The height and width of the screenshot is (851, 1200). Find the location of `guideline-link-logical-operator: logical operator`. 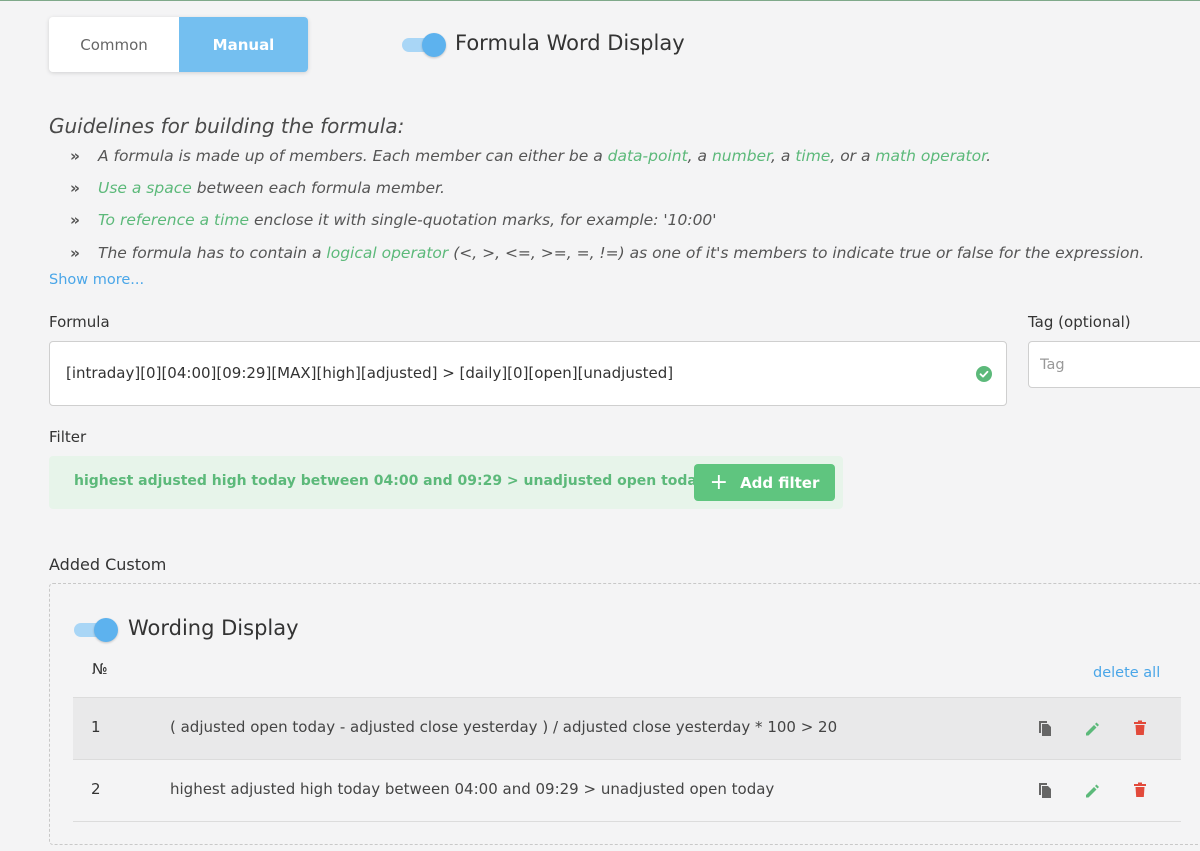

guideline-link-logical-operator: logical operator is located at coordinates (387, 253).